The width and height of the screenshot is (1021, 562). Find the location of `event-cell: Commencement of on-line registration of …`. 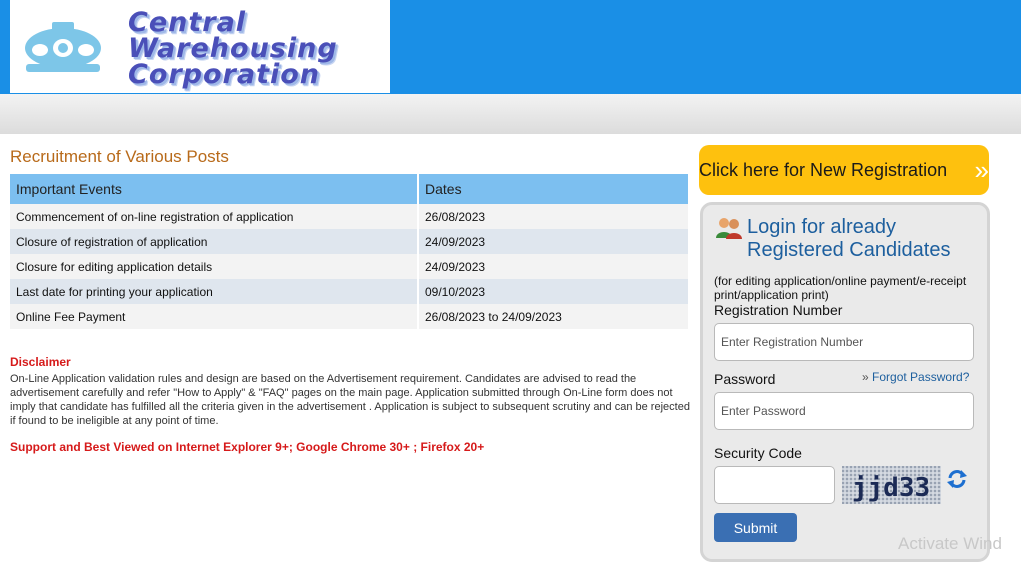

event-cell: Commencement of on-line registration of … is located at coordinates (214, 216).